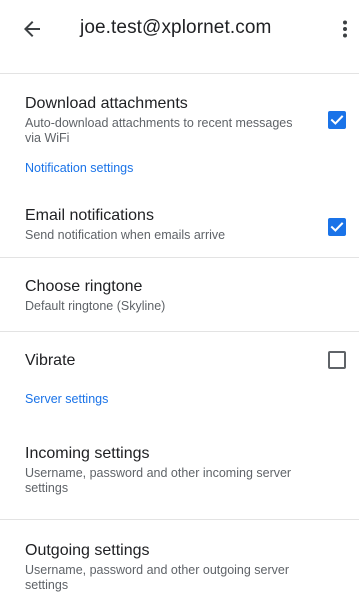 This screenshot has height=602, width=359. What do you see at coordinates (337, 360) in the screenshot?
I see `vibrate-checkbox` at bounding box center [337, 360].